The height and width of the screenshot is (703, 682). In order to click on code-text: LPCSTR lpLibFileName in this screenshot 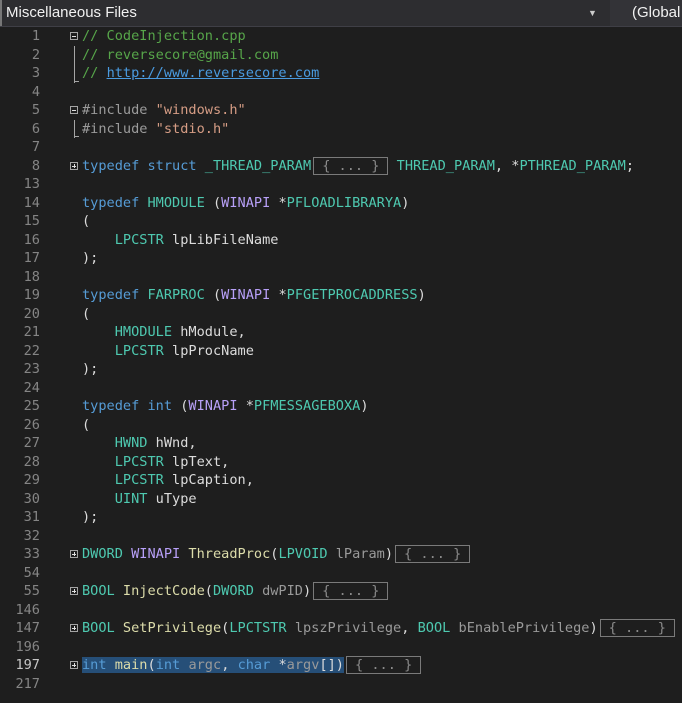, I will do `click(180, 240)`.